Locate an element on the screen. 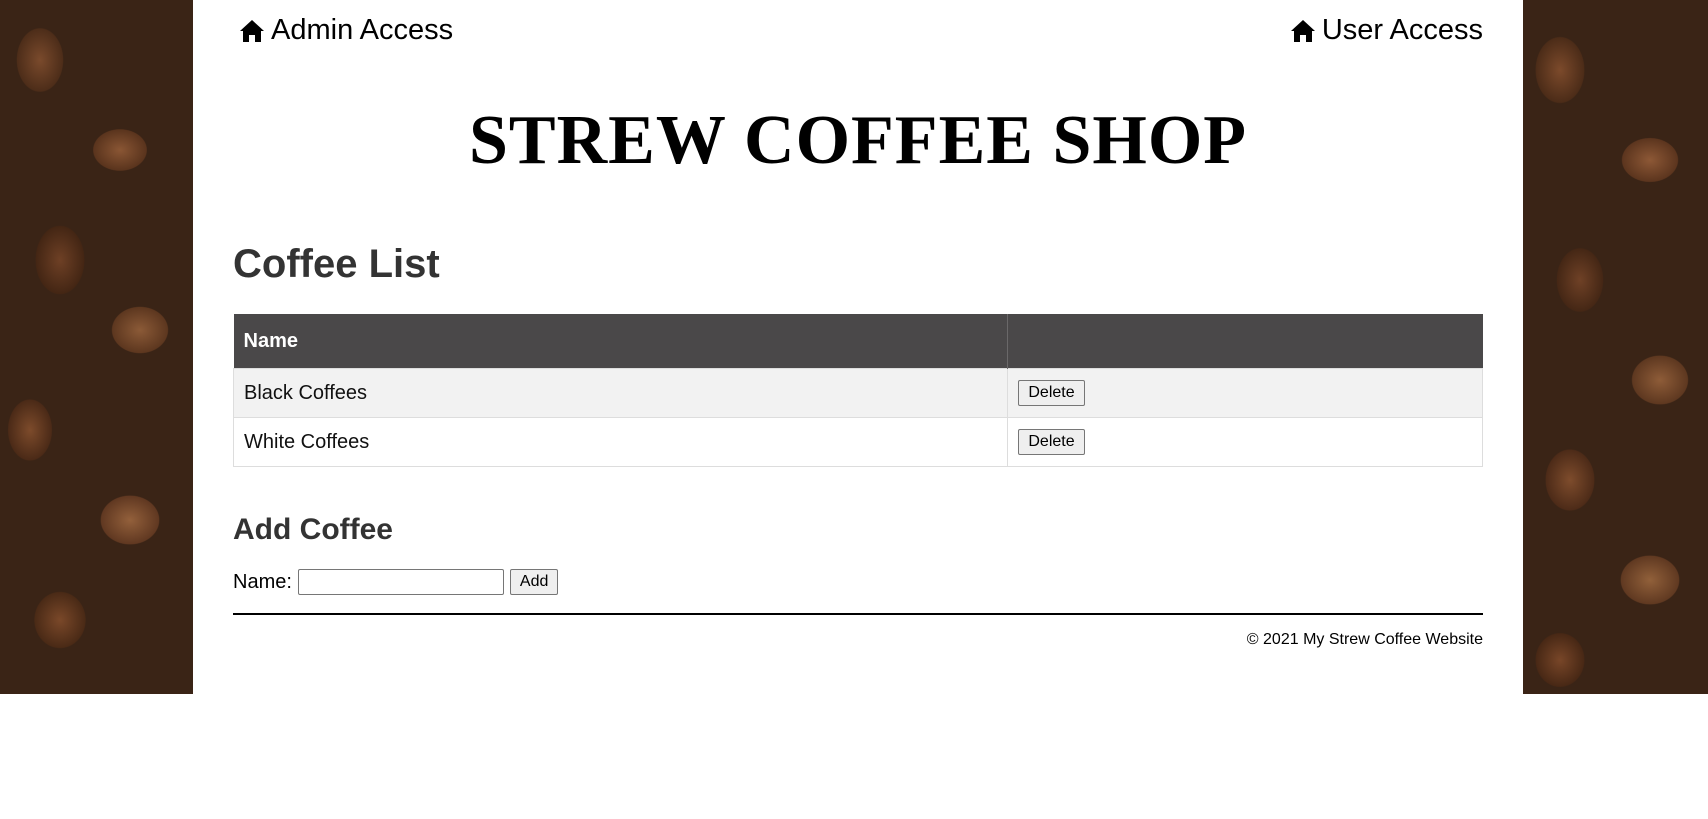 This screenshot has height=819, width=1708. user-access-link: User Access is located at coordinates (1386, 30).